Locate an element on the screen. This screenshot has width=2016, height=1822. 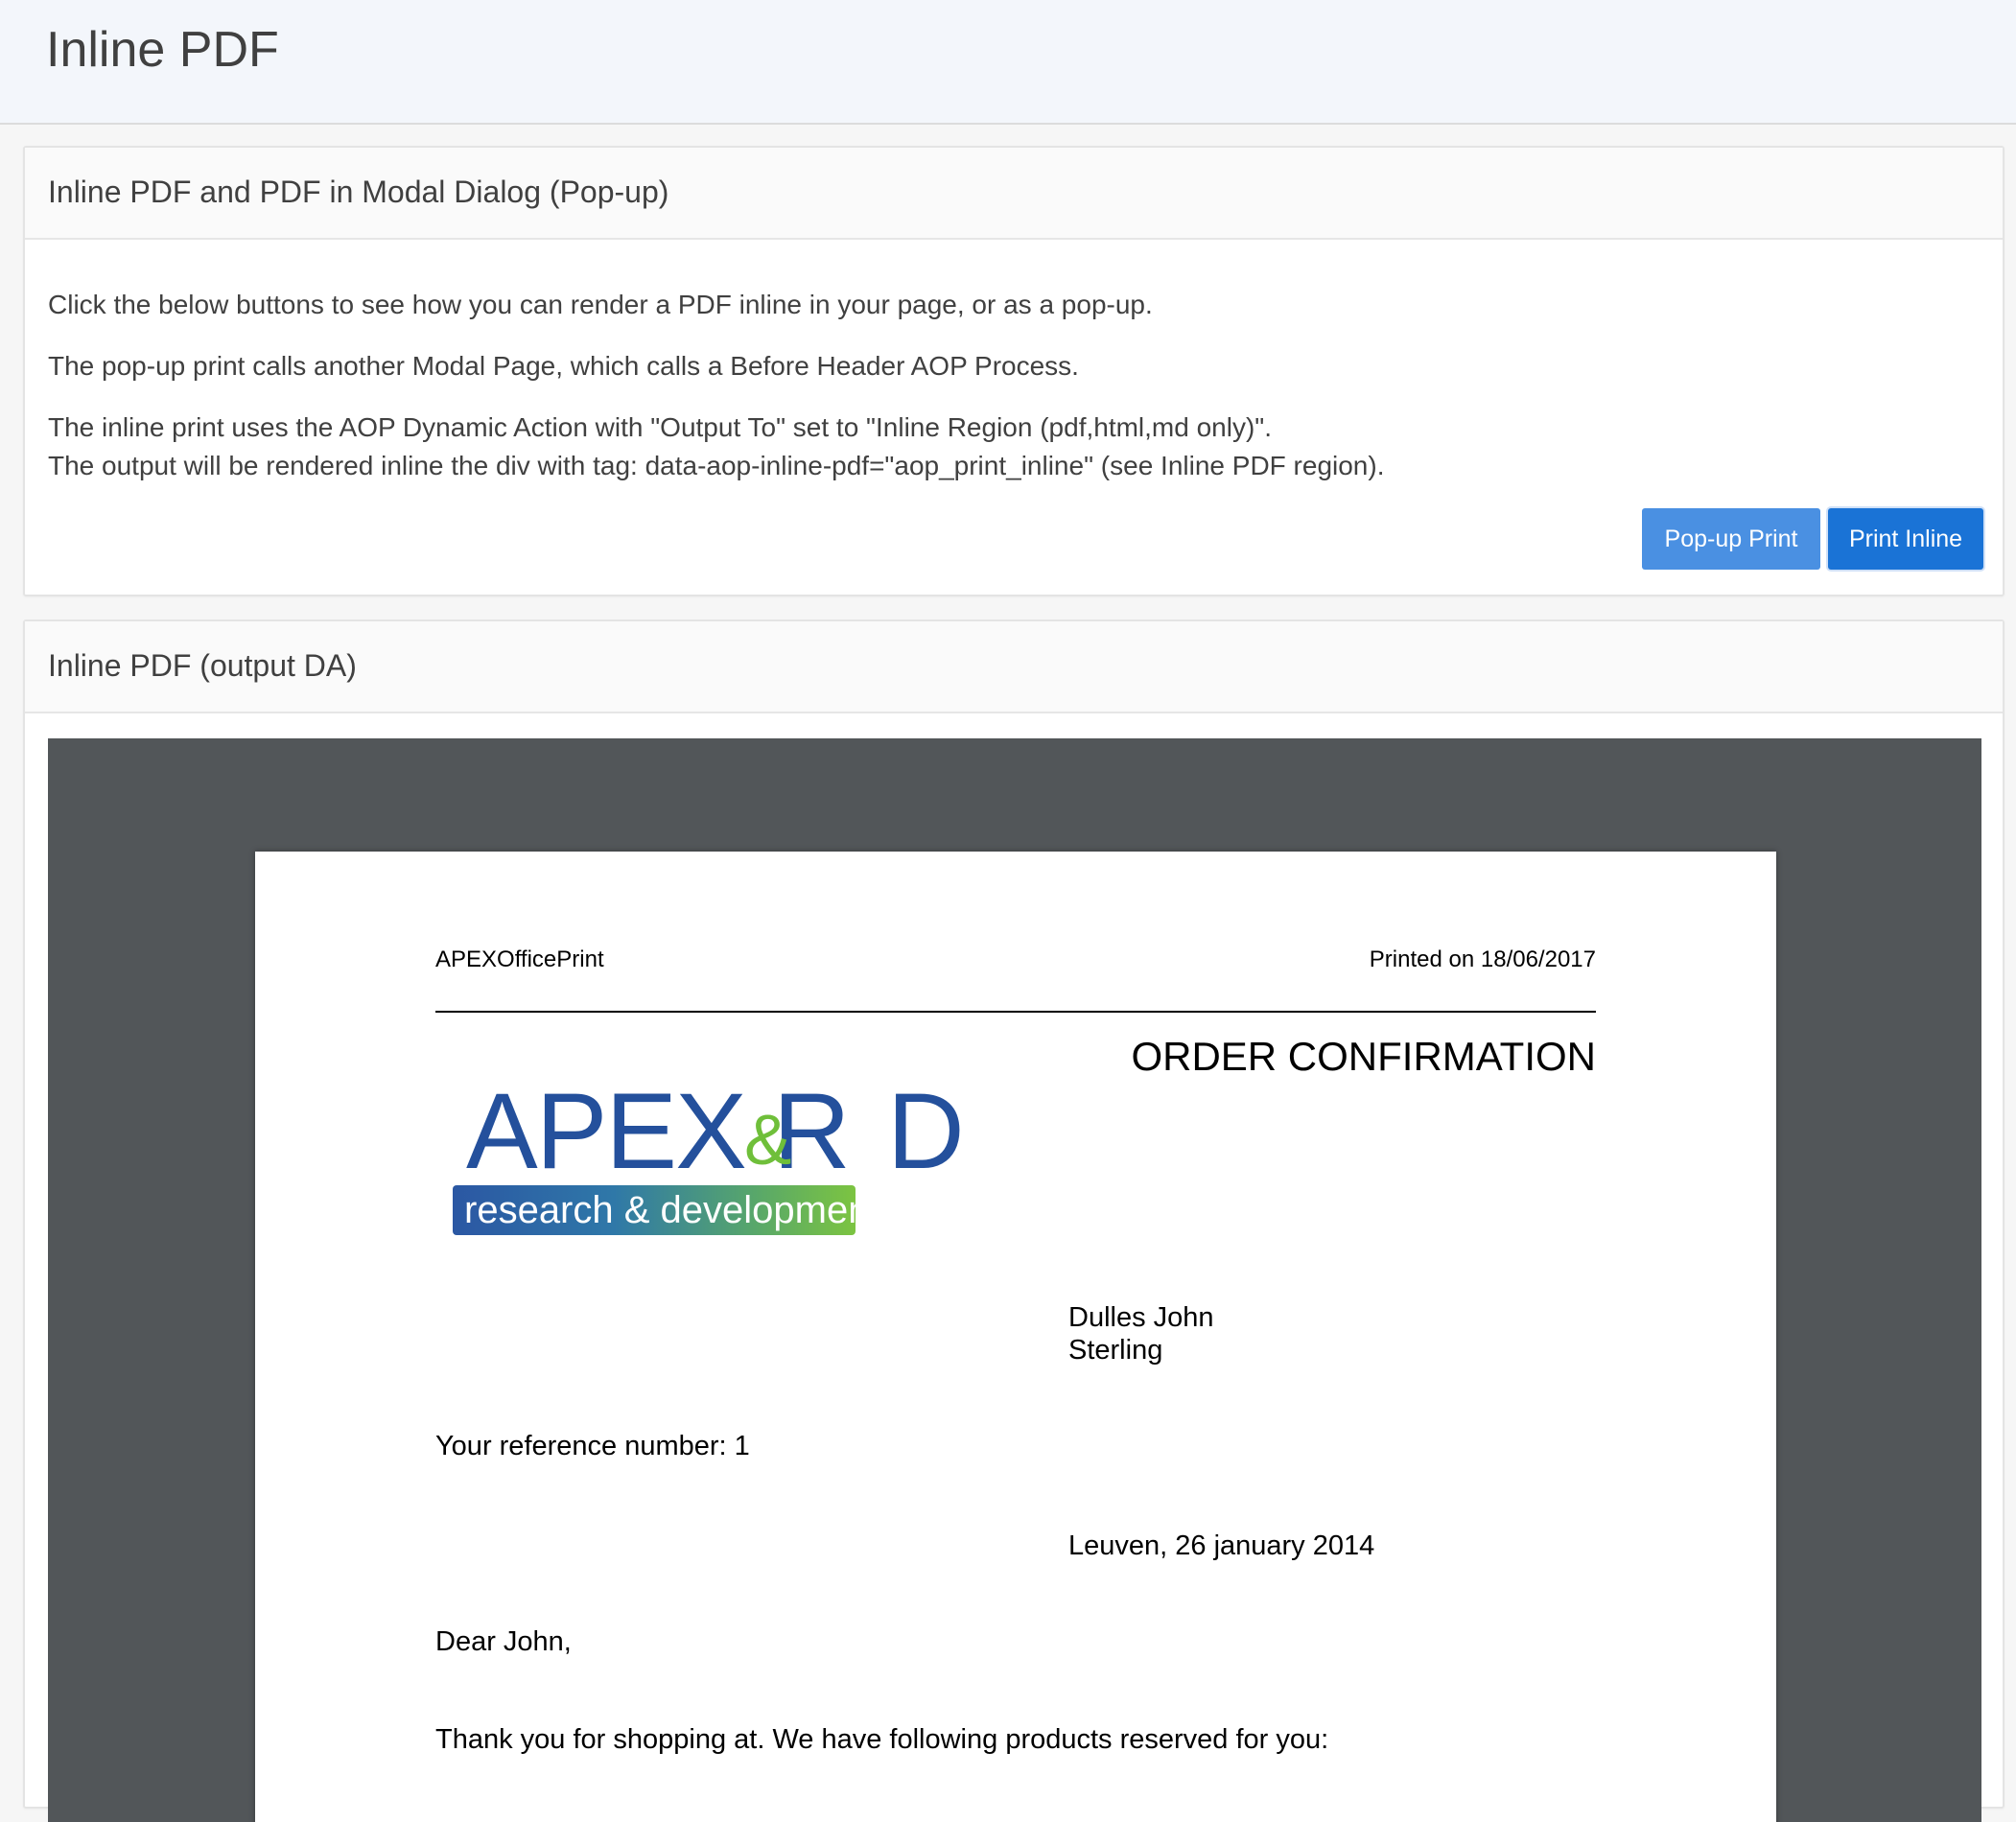
page-title-bar: Inline PDF is located at coordinates (1008, 62).